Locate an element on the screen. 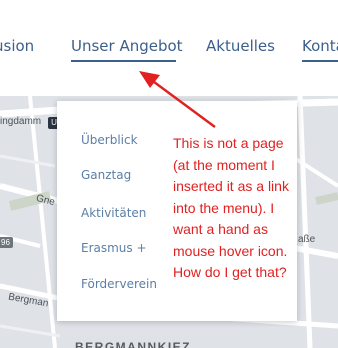 The width and height of the screenshot is (338, 348). nav-item-kontakt: Konta is located at coordinates (320, 46).